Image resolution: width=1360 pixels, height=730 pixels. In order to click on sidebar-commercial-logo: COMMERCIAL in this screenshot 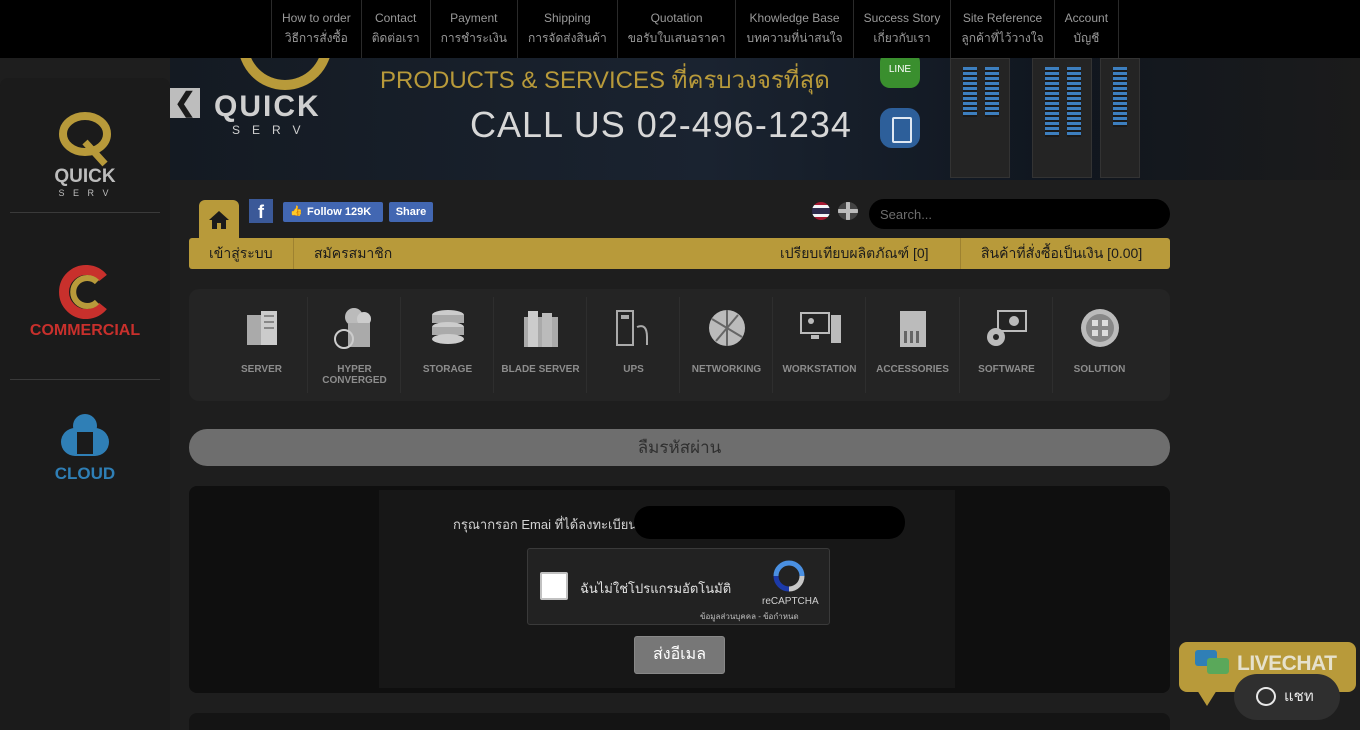, I will do `click(85, 302)`.